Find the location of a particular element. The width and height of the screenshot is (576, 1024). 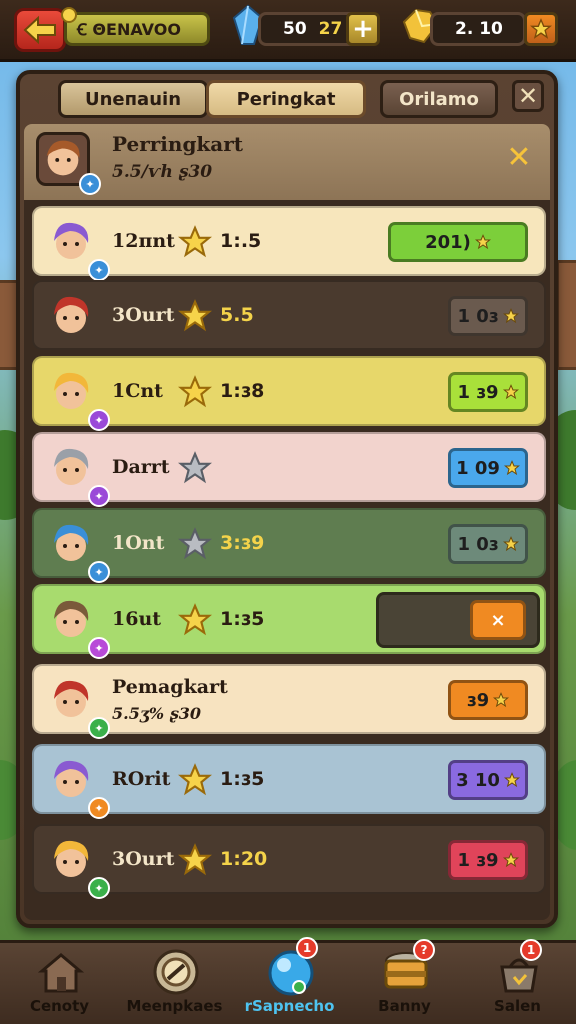

add-gems-button: + is located at coordinates (363, 29).